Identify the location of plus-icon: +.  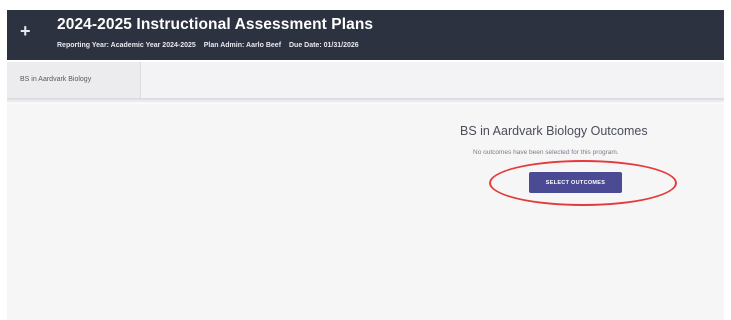
(25, 31).